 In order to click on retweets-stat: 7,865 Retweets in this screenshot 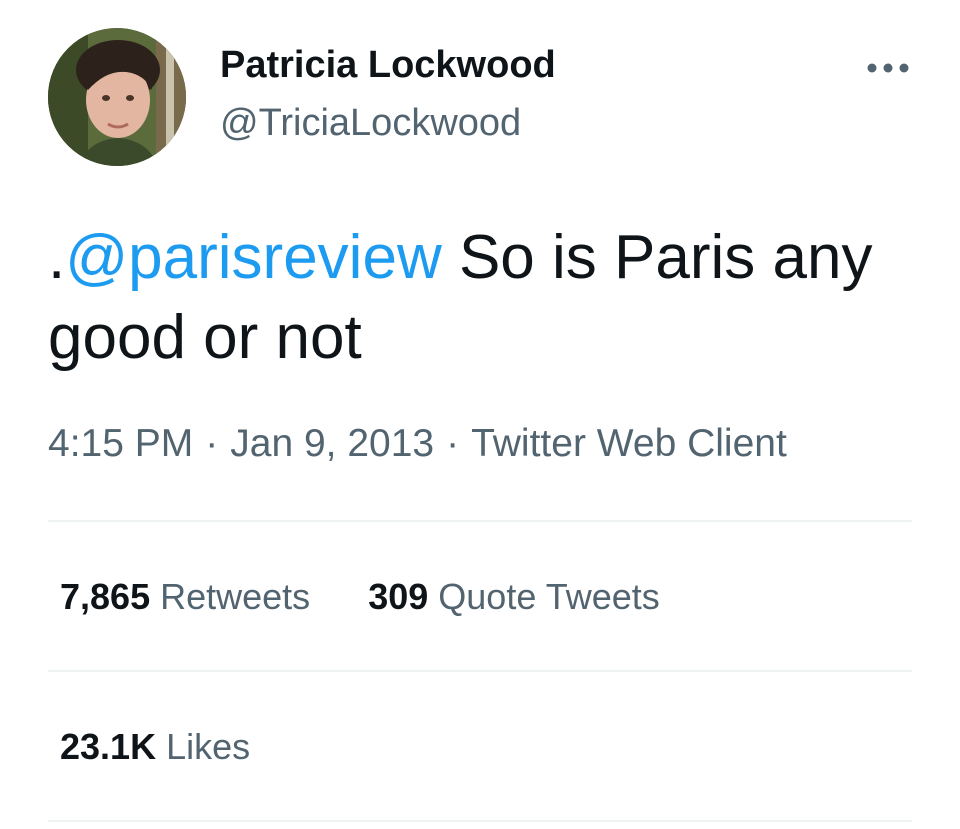, I will do `click(185, 597)`.